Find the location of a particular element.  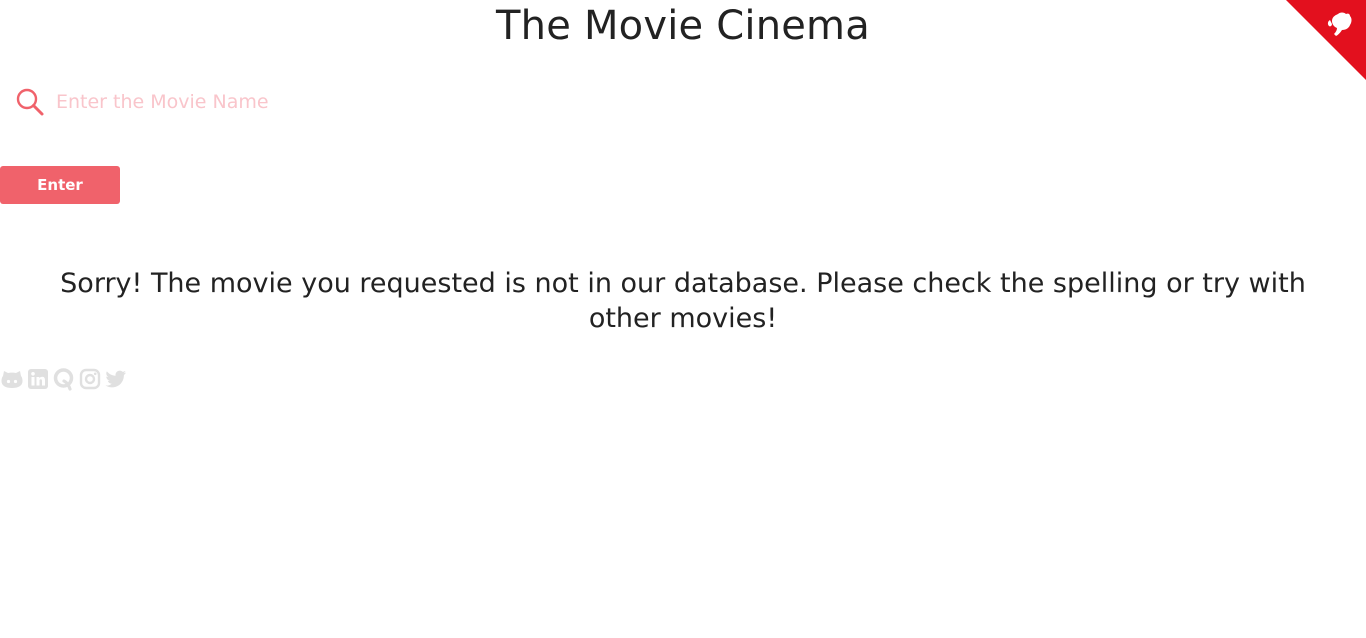

page-title: The Movie Cinema is located at coordinates (683, 26).